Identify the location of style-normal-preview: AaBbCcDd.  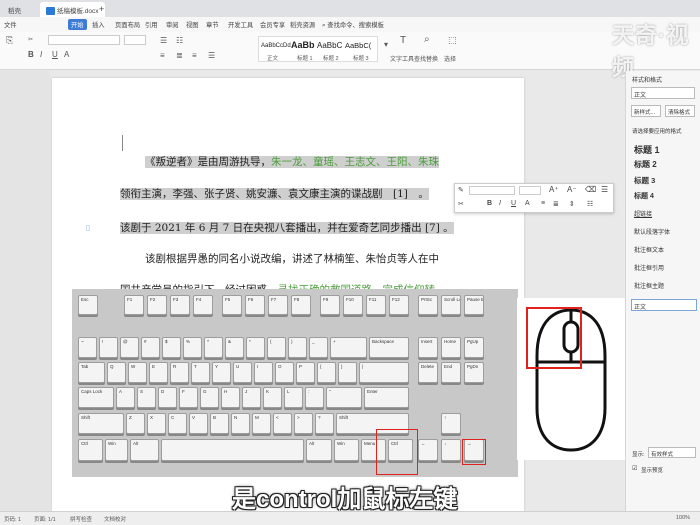
(276, 46).